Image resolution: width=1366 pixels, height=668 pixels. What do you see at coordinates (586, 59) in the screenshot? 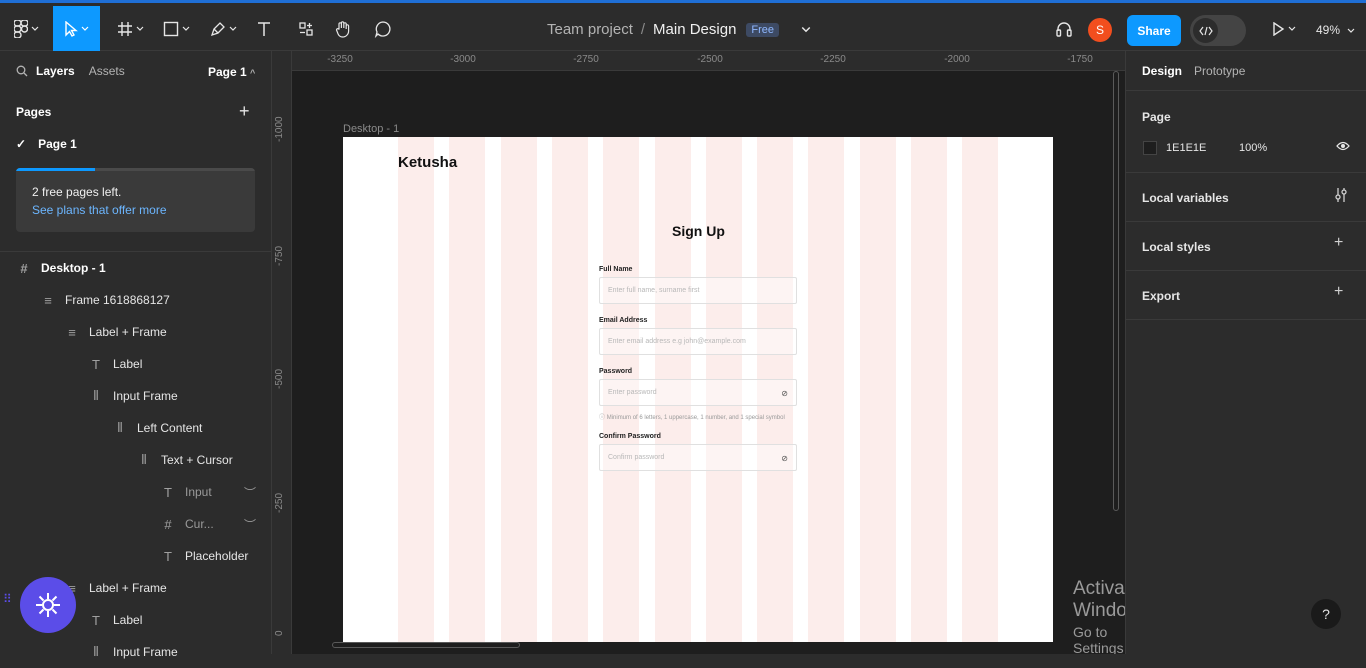
I see `ruler-tick-label: -2750` at bounding box center [586, 59].